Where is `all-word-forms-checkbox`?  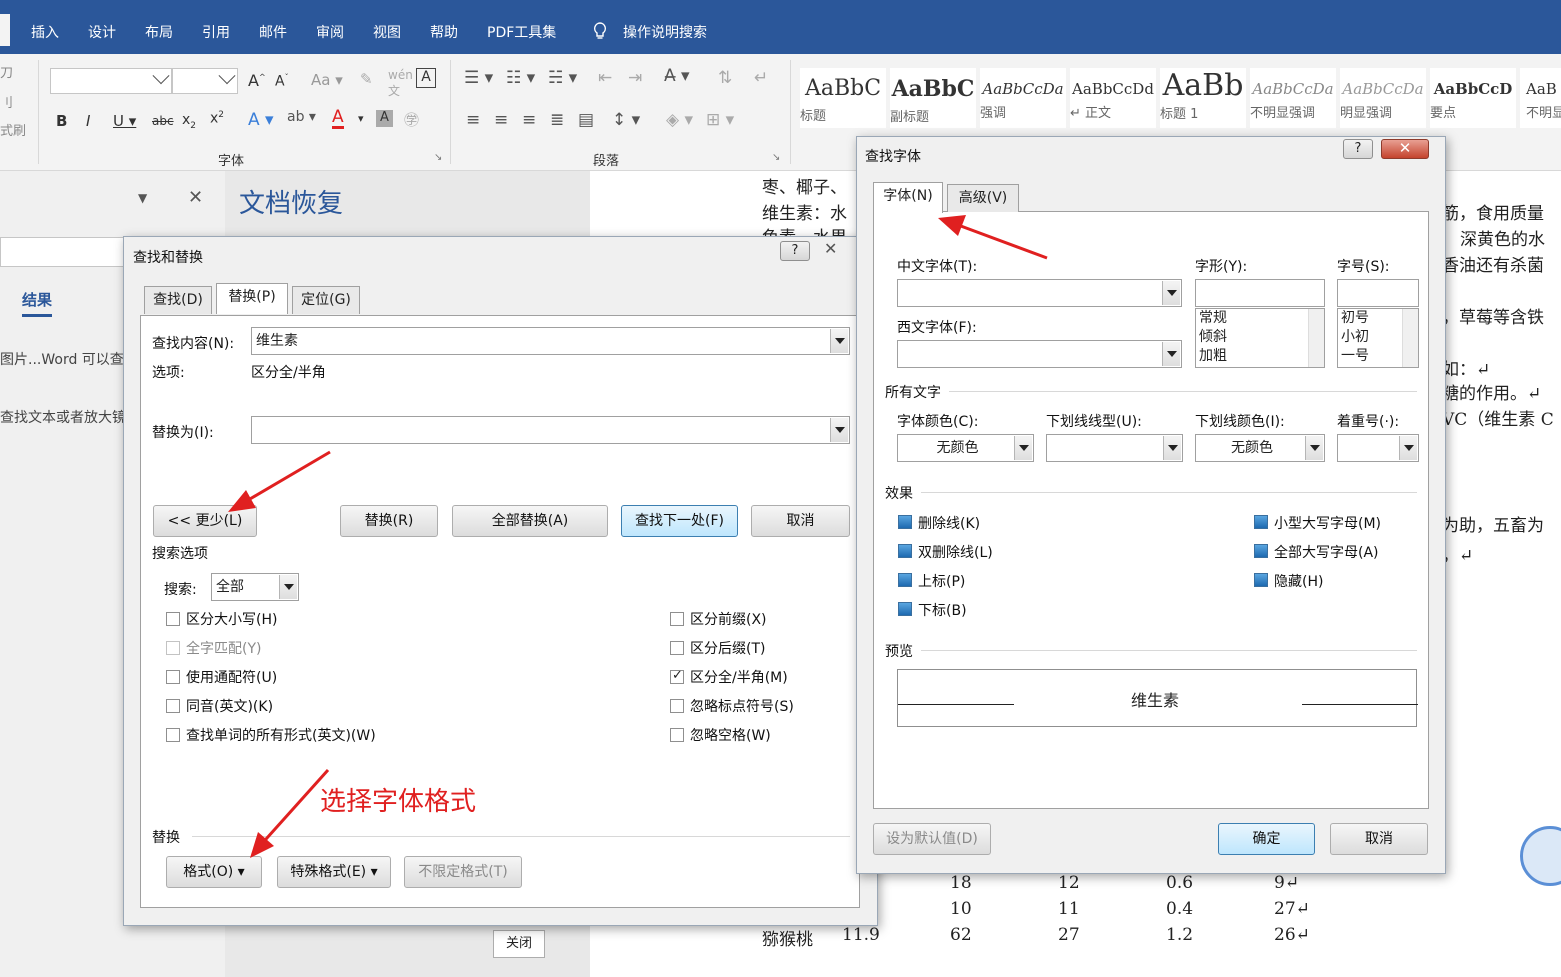
all-word-forms-checkbox is located at coordinates (173, 735).